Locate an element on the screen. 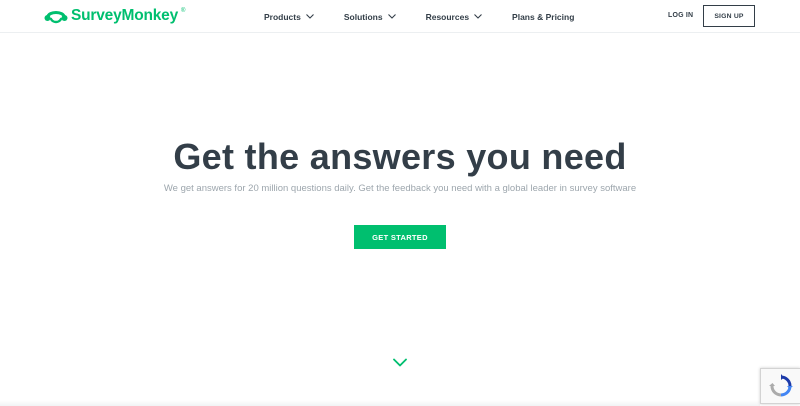 The width and height of the screenshot is (800, 406). login-link: LOG IN is located at coordinates (680, 15).